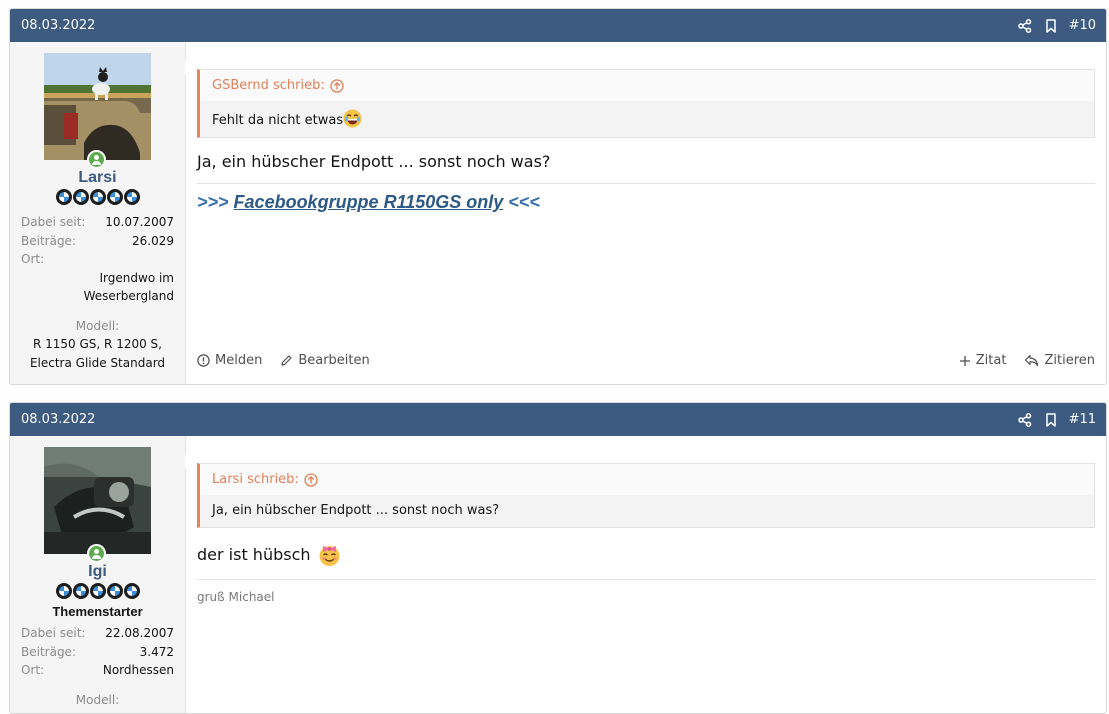 This screenshot has height=714, width=1109. Describe the element at coordinates (268, 85) in the screenshot. I see `quote-author: GSBernd schrieb:` at that location.